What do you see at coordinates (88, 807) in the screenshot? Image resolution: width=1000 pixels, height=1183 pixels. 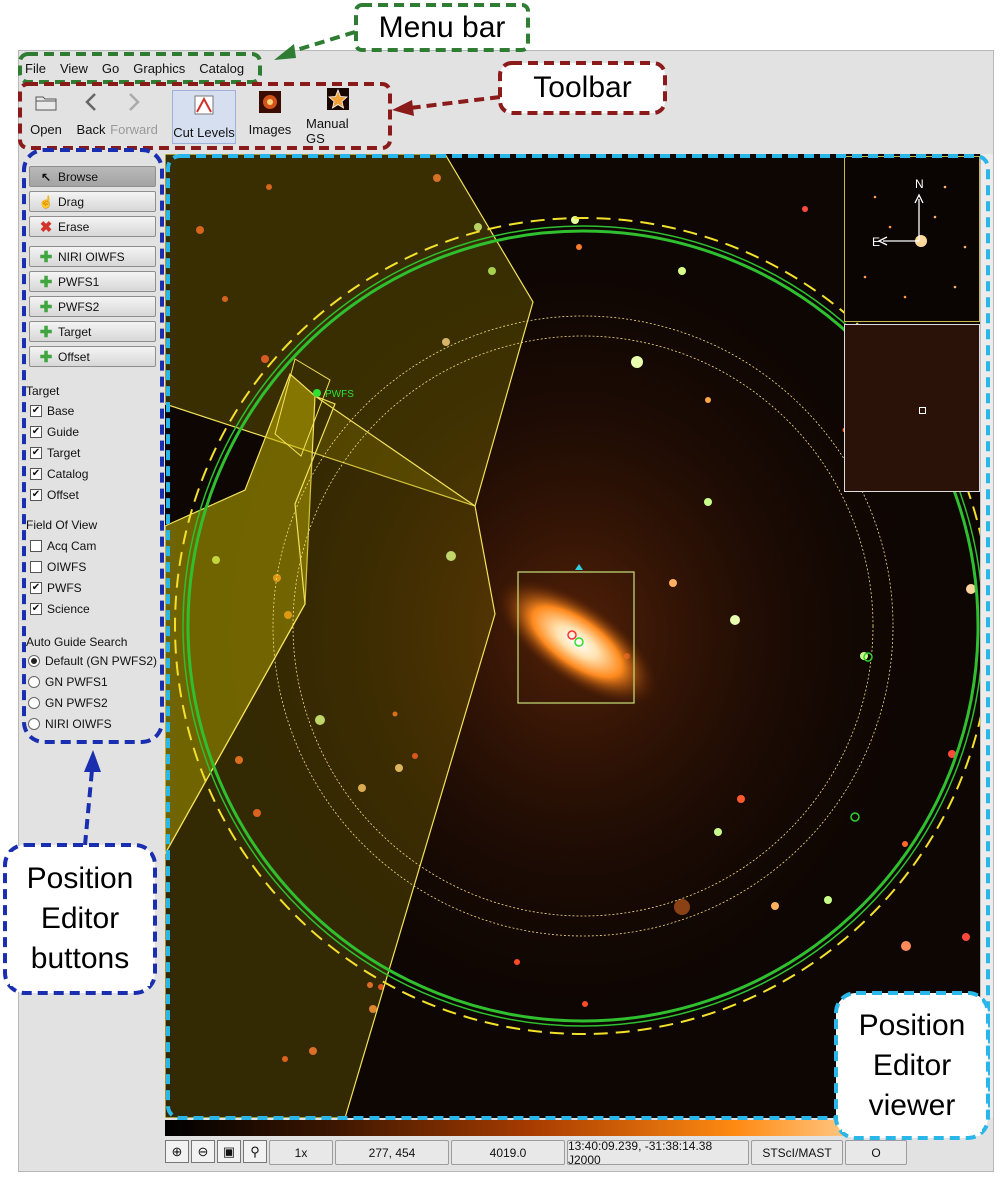 I see `buttons-pointer` at bounding box center [88, 807].